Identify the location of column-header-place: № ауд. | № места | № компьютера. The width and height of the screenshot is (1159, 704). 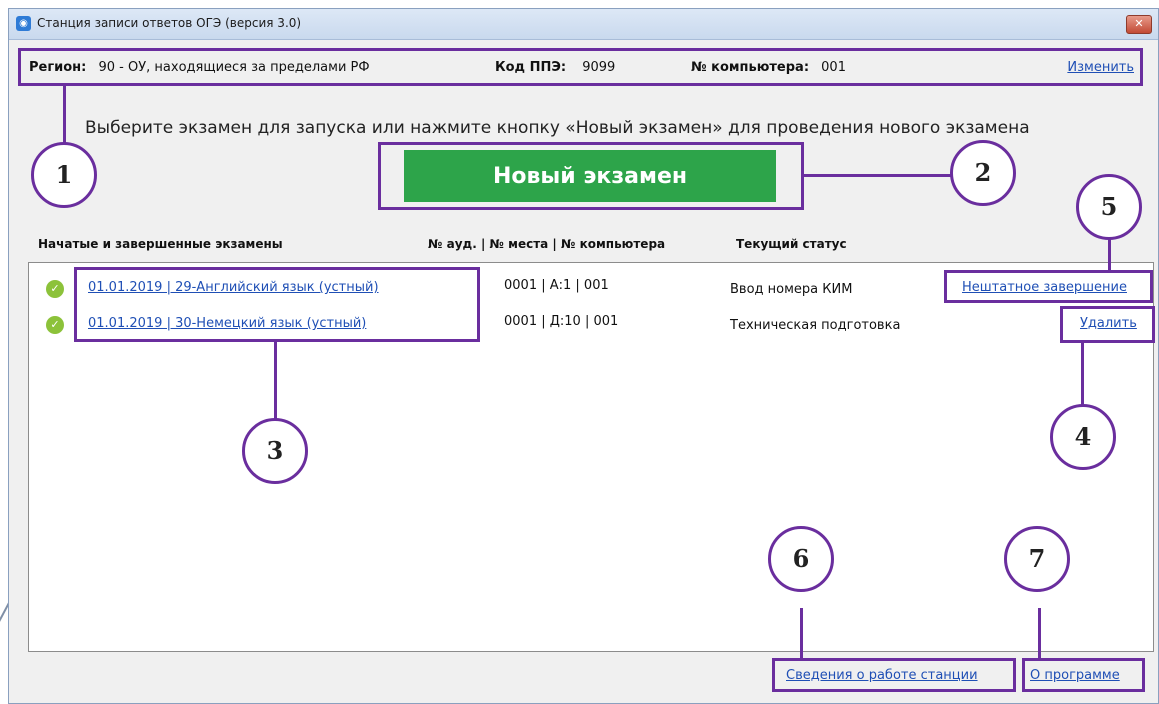
(547, 244).